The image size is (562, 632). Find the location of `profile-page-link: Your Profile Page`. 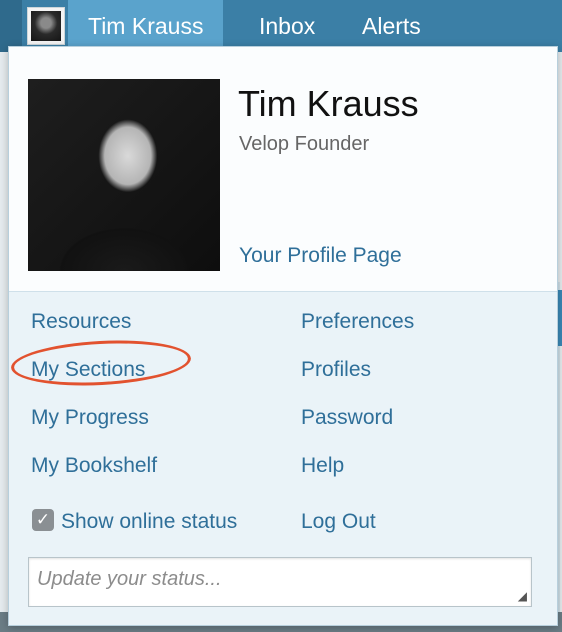

profile-page-link: Your Profile Page is located at coordinates (320, 256).